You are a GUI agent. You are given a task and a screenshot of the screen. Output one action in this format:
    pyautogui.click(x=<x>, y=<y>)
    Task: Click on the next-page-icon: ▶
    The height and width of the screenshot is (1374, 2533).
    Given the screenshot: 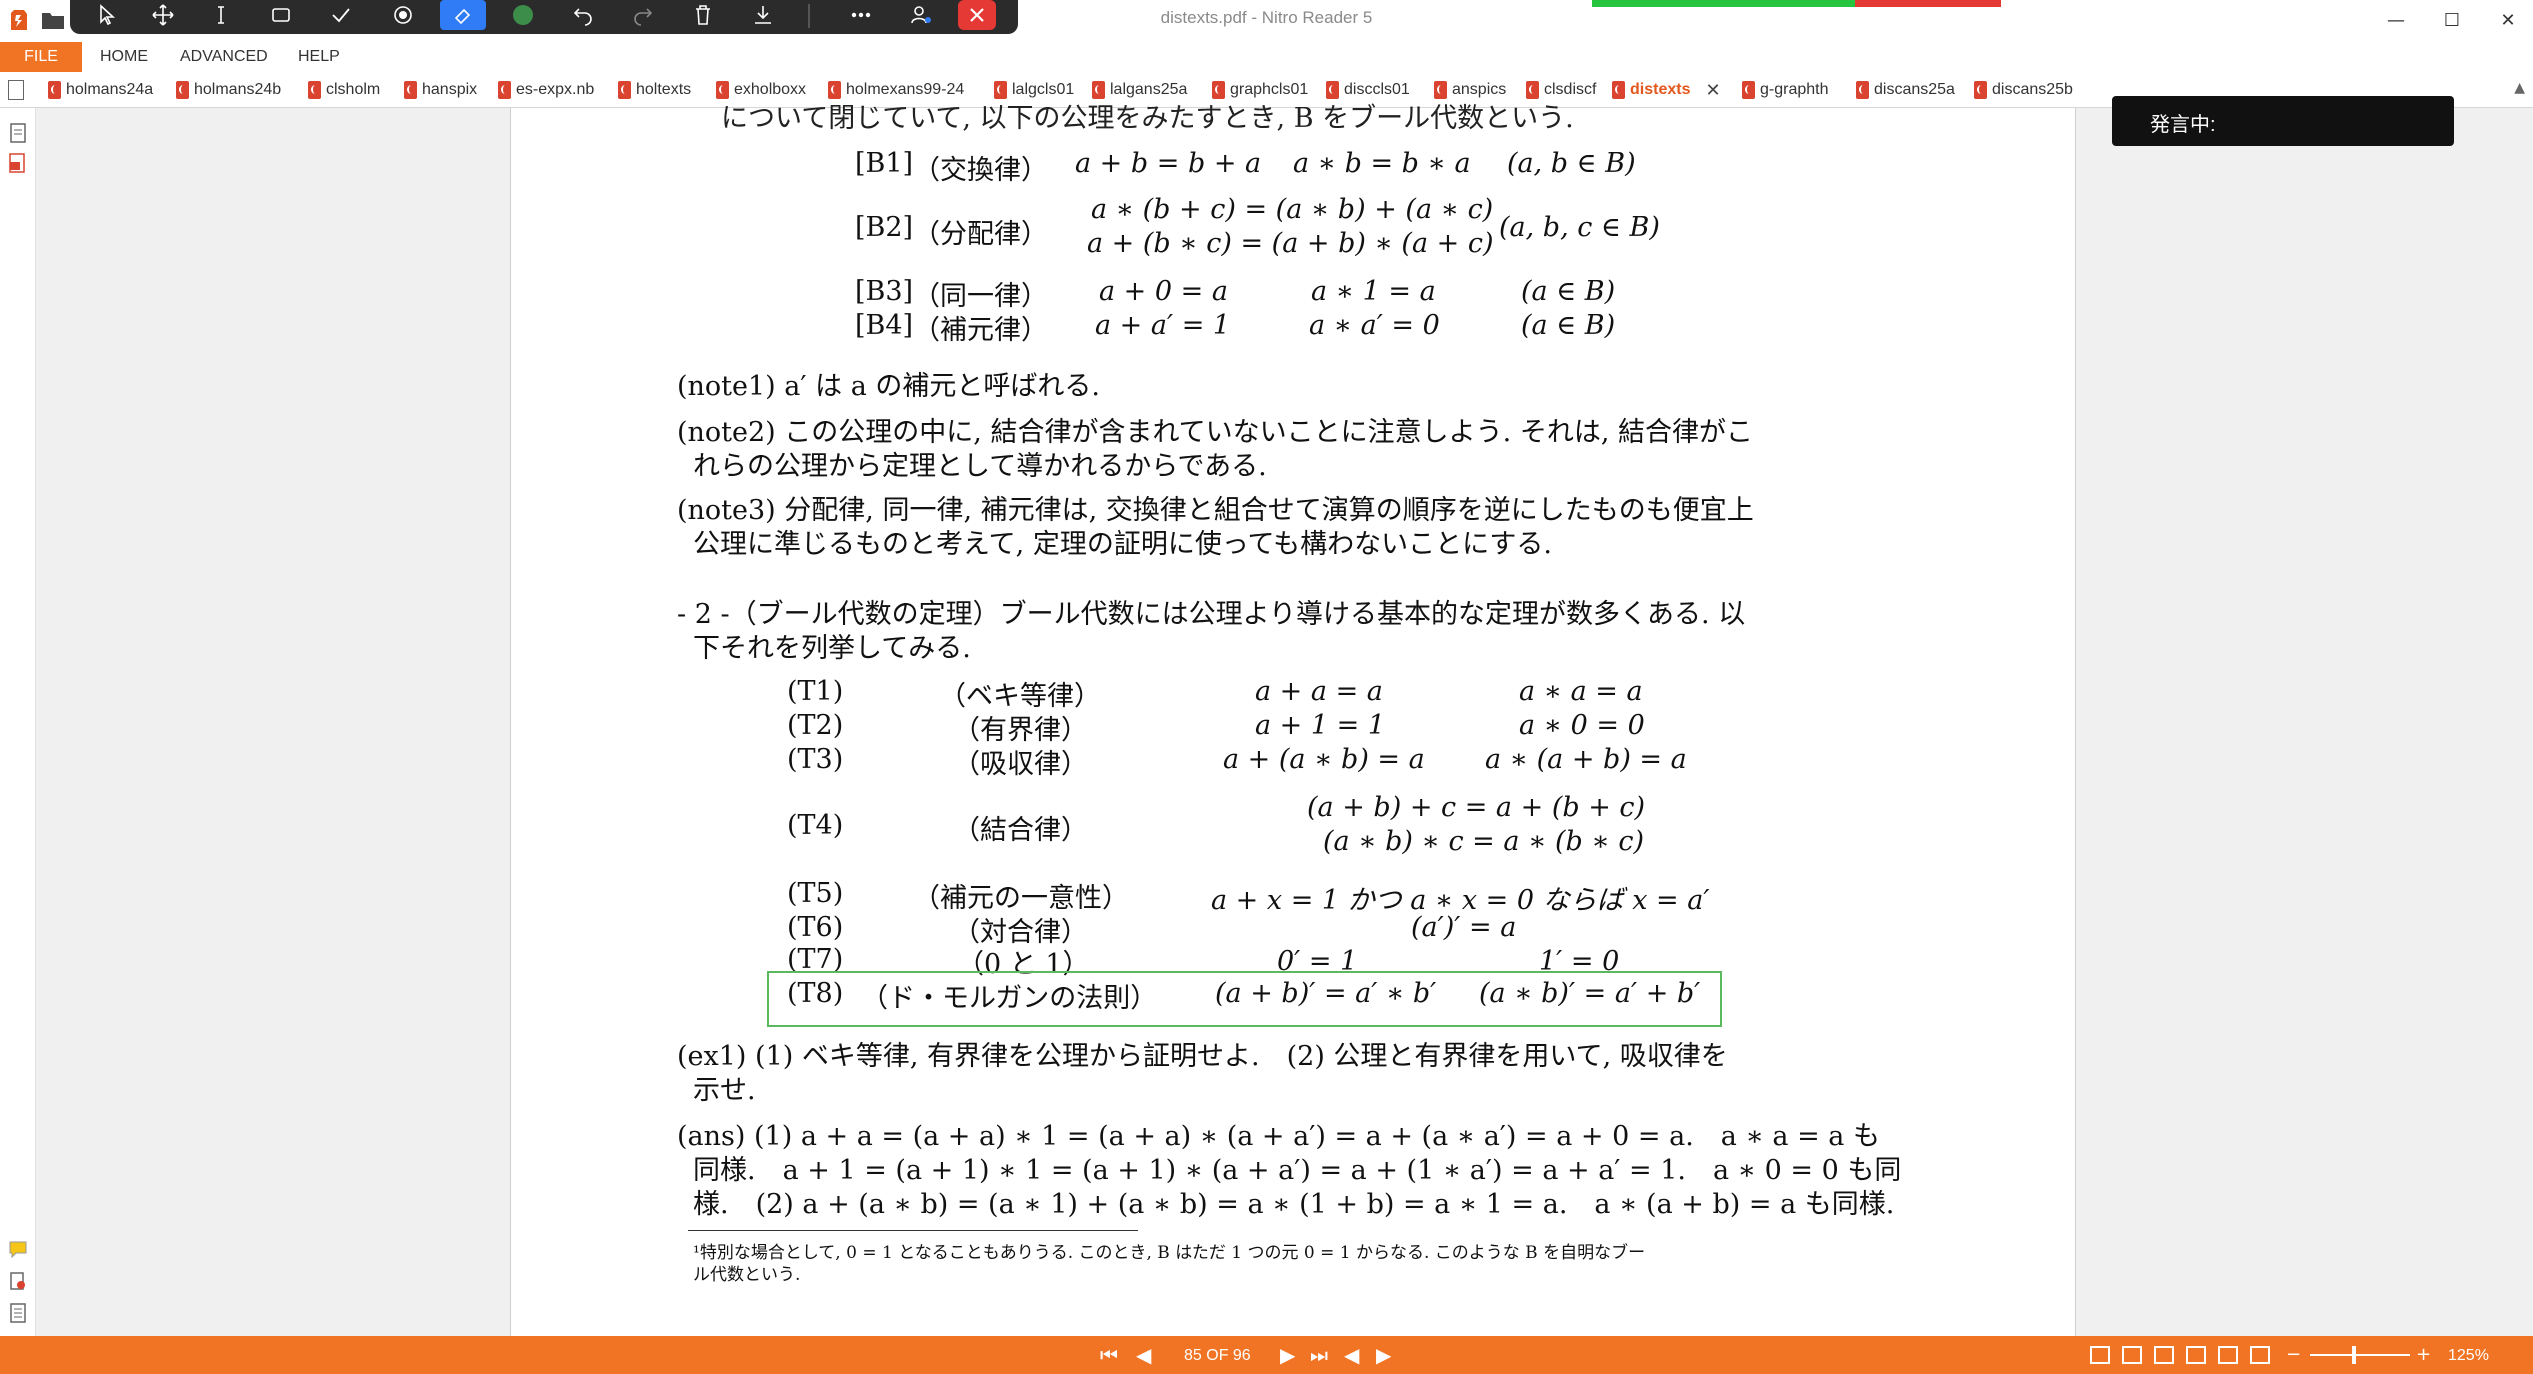 What is the action you would take?
    pyautogui.click(x=1287, y=1355)
    